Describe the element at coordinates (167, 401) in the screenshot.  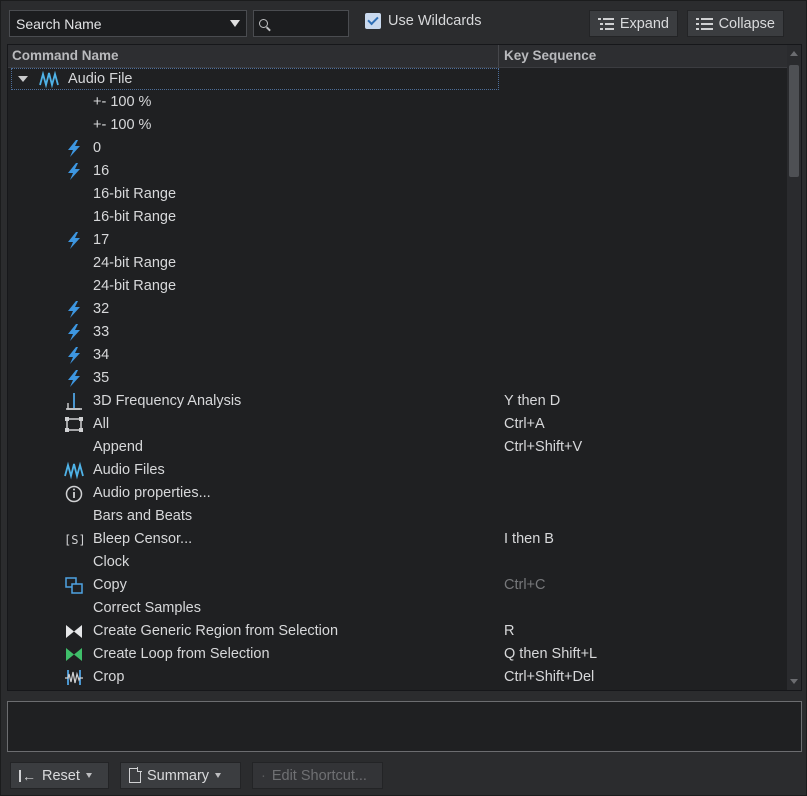
I see `command-name: 3D Frequency Analysis` at that location.